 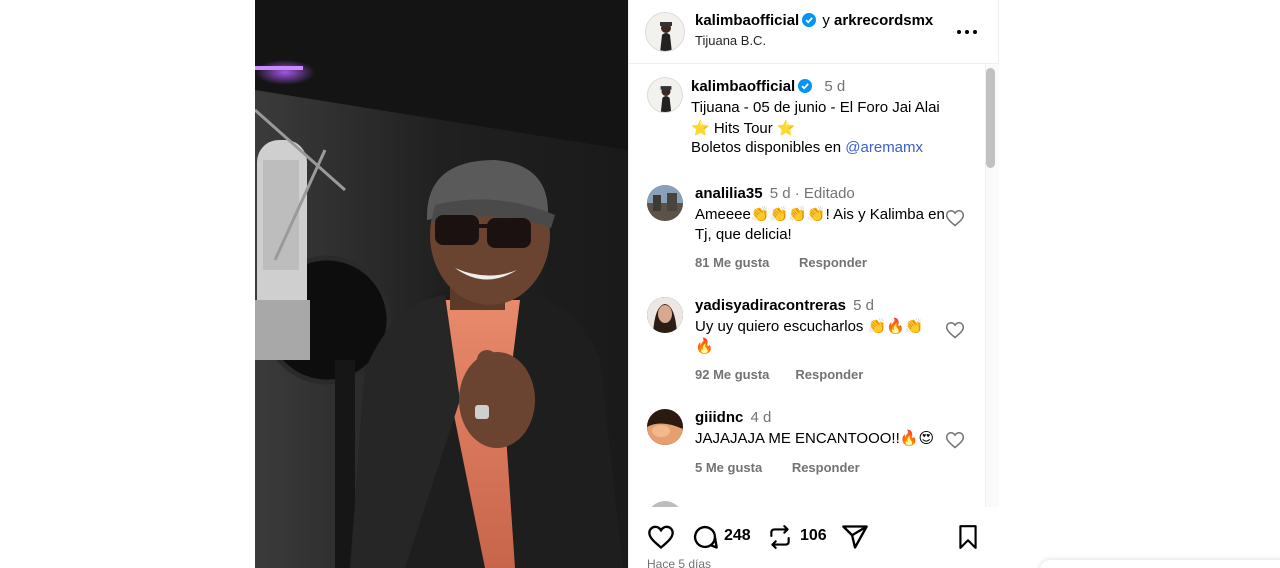 I want to click on comment-header: yadisyadiracontreras 5 d, so click(x=784, y=305).